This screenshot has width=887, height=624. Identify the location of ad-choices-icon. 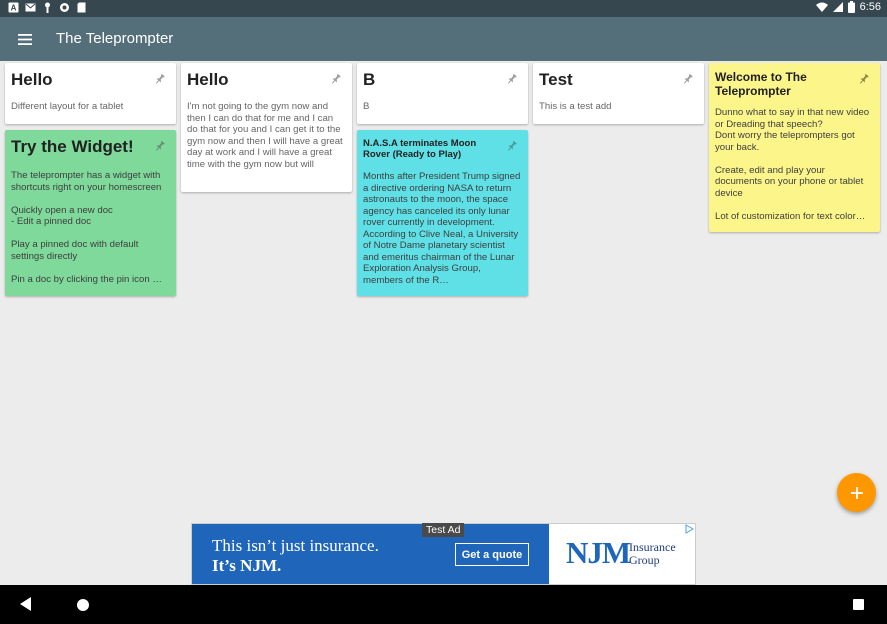
(689, 529).